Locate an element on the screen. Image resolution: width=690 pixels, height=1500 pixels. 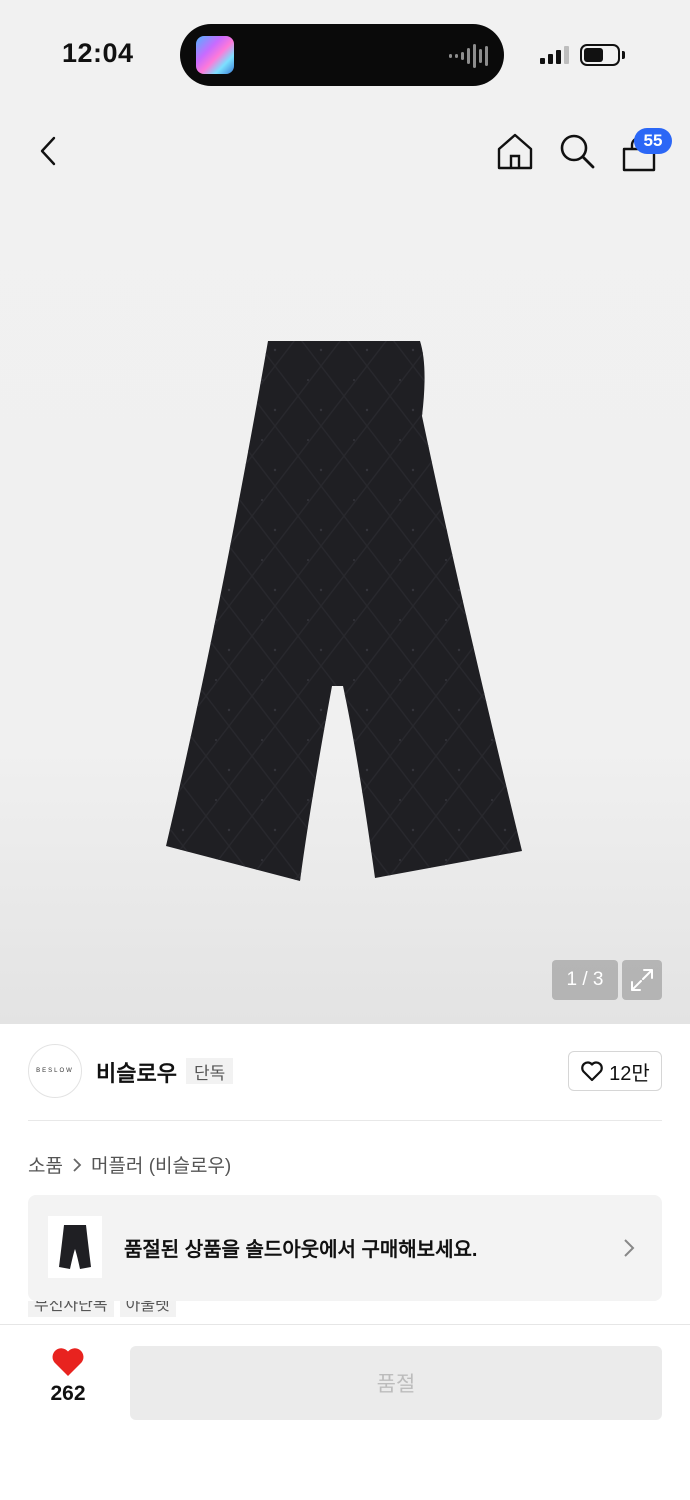
home-icon is located at coordinates (515, 151).